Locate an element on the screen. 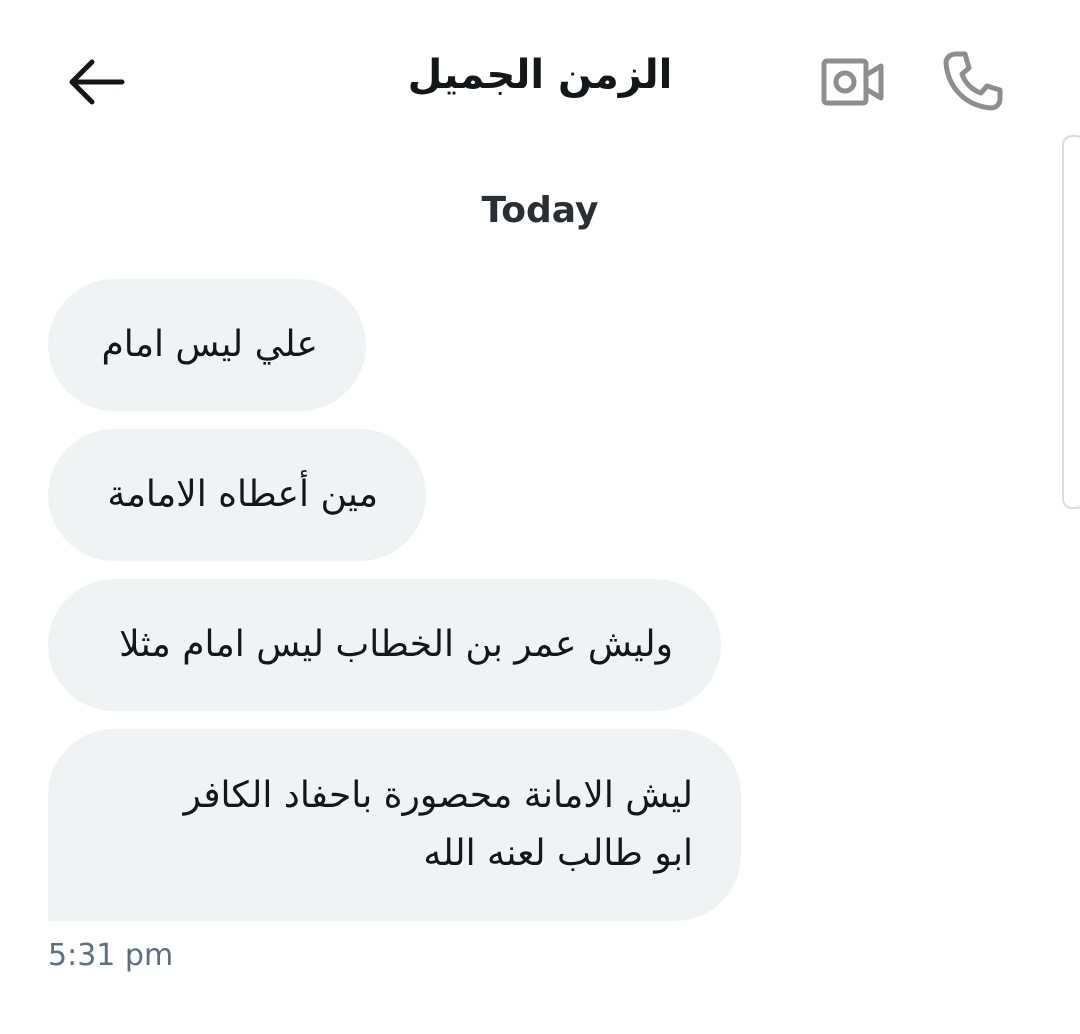  arrow-left-icon is located at coordinates (97, 82).